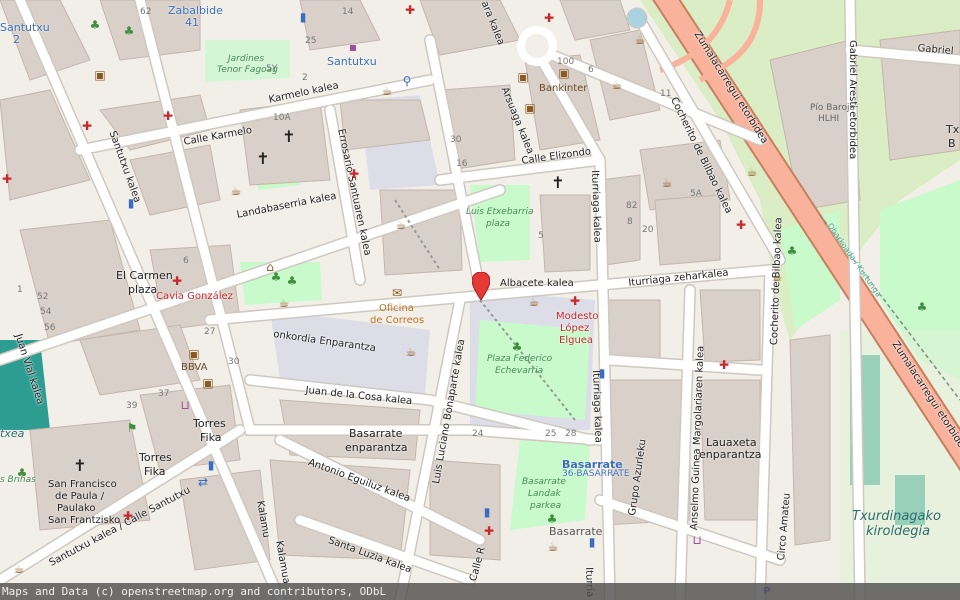 The height and width of the screenshot is (600, 960). Describe the element at coordinates (577, 316) in the screenshot. I see `amenity-label-modesto1: Modesto` at that location.